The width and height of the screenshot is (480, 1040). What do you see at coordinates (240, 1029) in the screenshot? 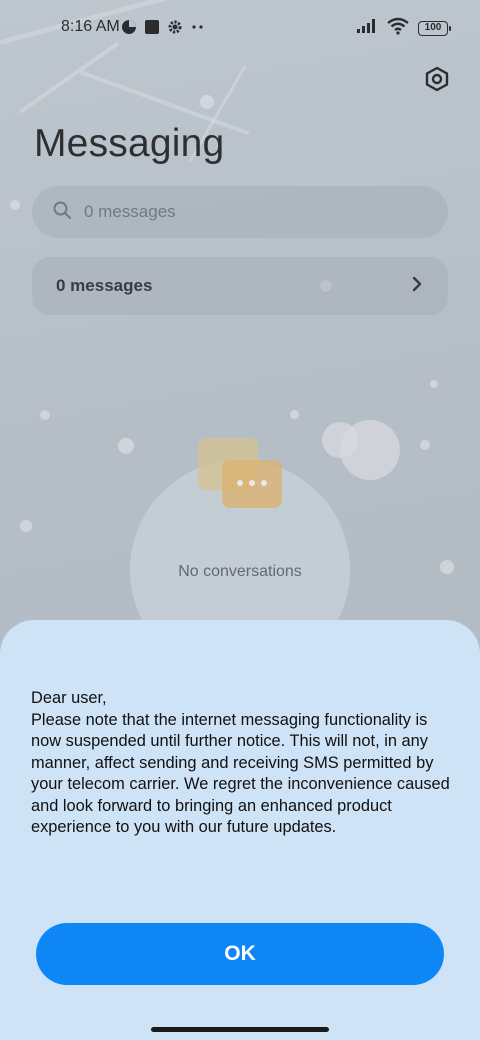
I see `home-indicator` at bounding box center [240, 1029].